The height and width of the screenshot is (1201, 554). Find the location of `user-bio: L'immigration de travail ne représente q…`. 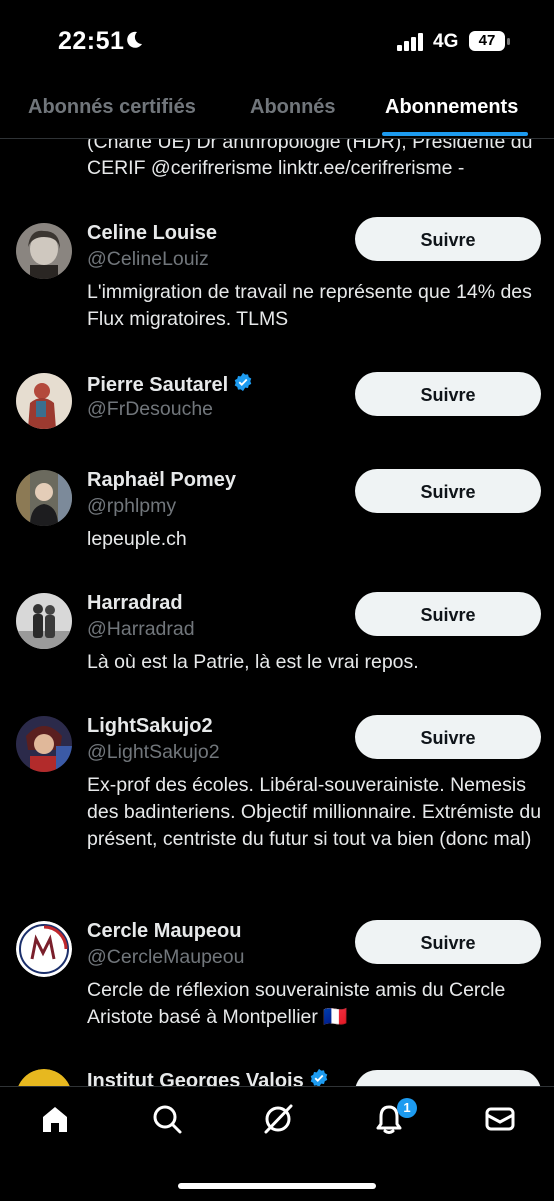

user-bio: L'immigration de travail ne représente q… is located at coordinates (309, 305).